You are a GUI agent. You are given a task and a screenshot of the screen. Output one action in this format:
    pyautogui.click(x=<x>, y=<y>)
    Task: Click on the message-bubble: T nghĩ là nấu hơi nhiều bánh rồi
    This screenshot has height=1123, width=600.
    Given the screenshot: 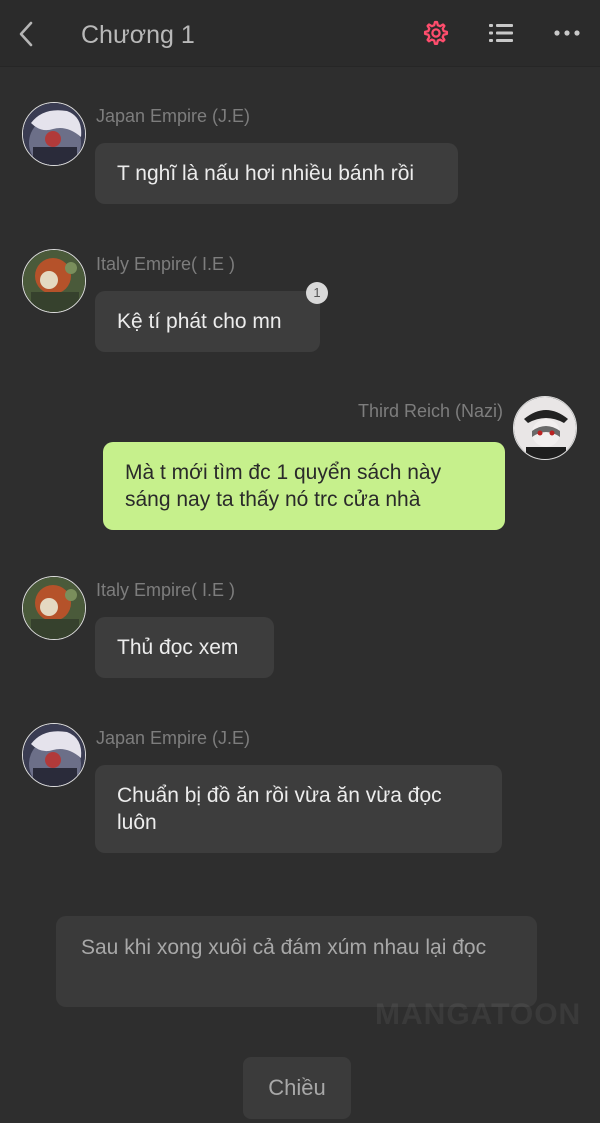 What is the action you would take?
    pyautogui.click(x=276, y=173)
    